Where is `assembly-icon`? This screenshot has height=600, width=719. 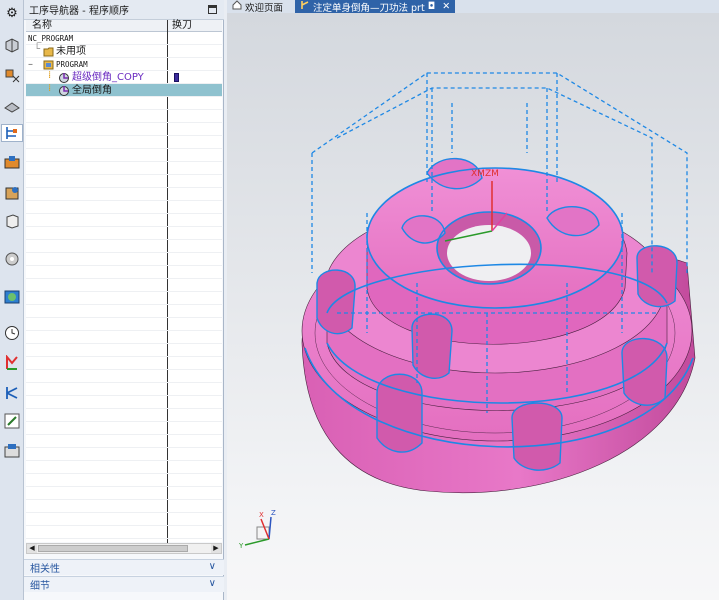 assembly-icon is located at coordinates (12, 45).